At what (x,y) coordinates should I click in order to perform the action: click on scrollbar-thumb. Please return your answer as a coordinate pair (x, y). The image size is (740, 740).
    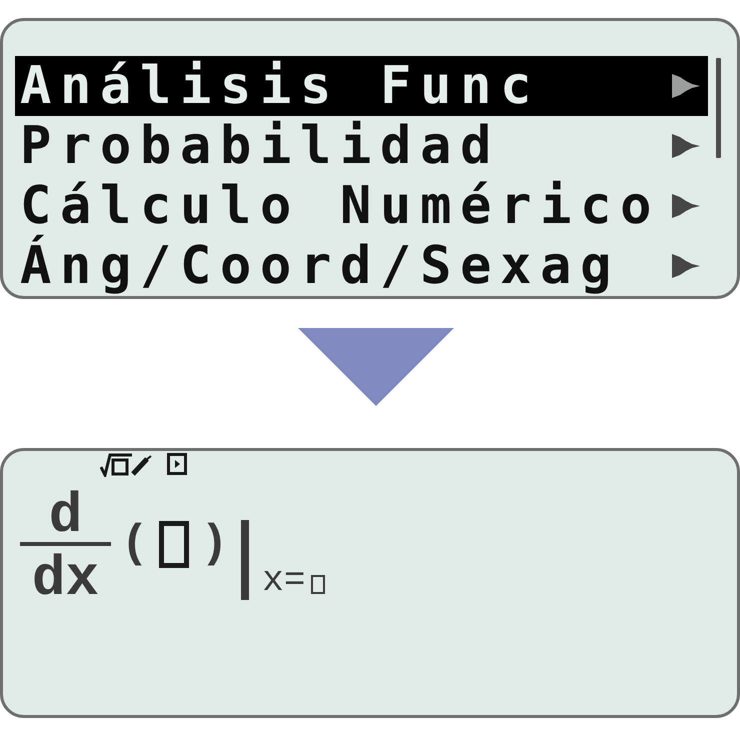
    Looking at the image, I should click on (718, 108).